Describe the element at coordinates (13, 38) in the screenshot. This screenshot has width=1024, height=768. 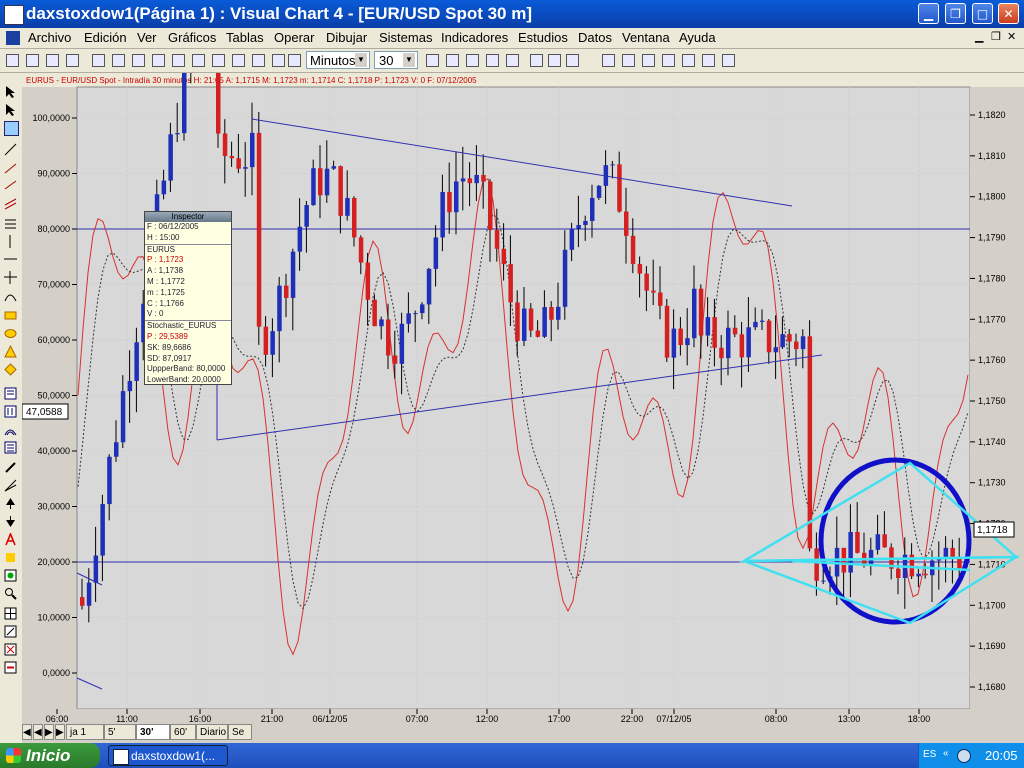
I see `document-icon` at that location.